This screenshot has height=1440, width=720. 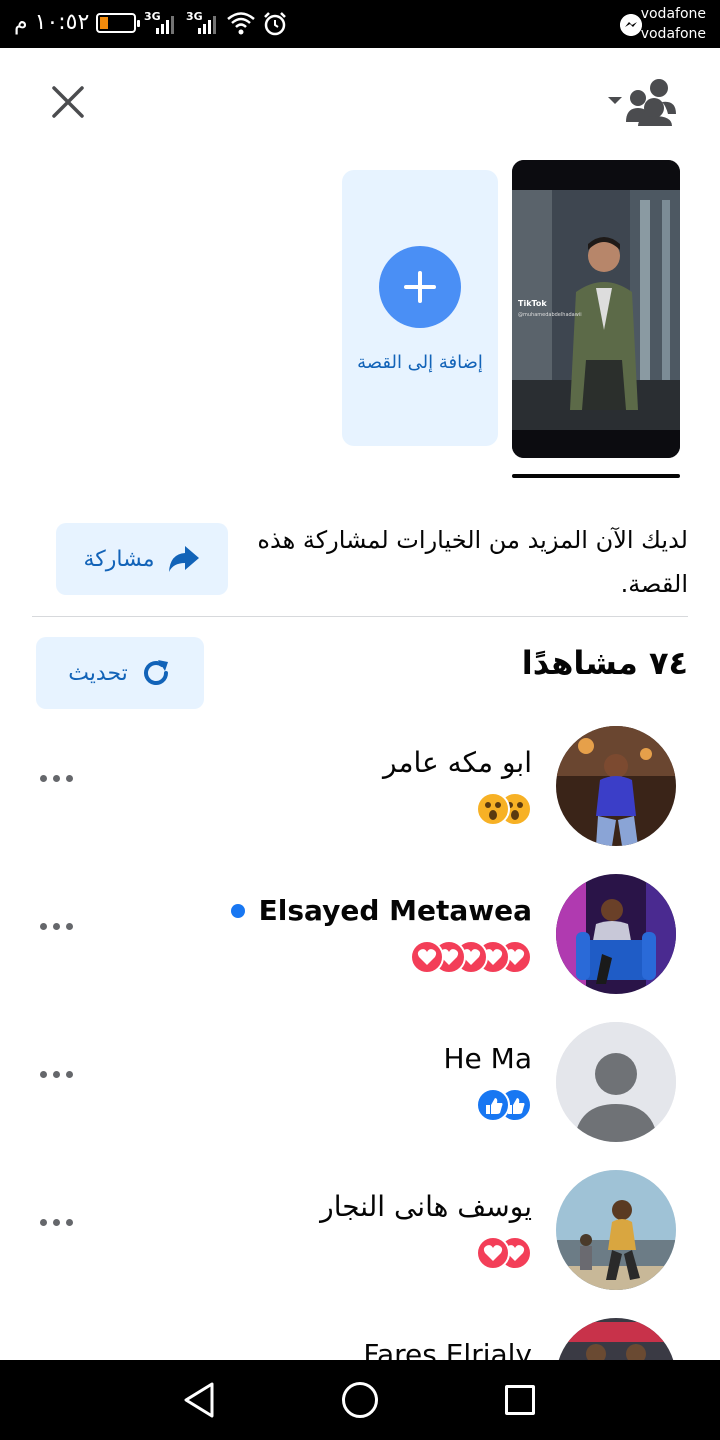 I want to click on add-to-story-card: إضافة إلى القصة, so click(x=420, y=308).